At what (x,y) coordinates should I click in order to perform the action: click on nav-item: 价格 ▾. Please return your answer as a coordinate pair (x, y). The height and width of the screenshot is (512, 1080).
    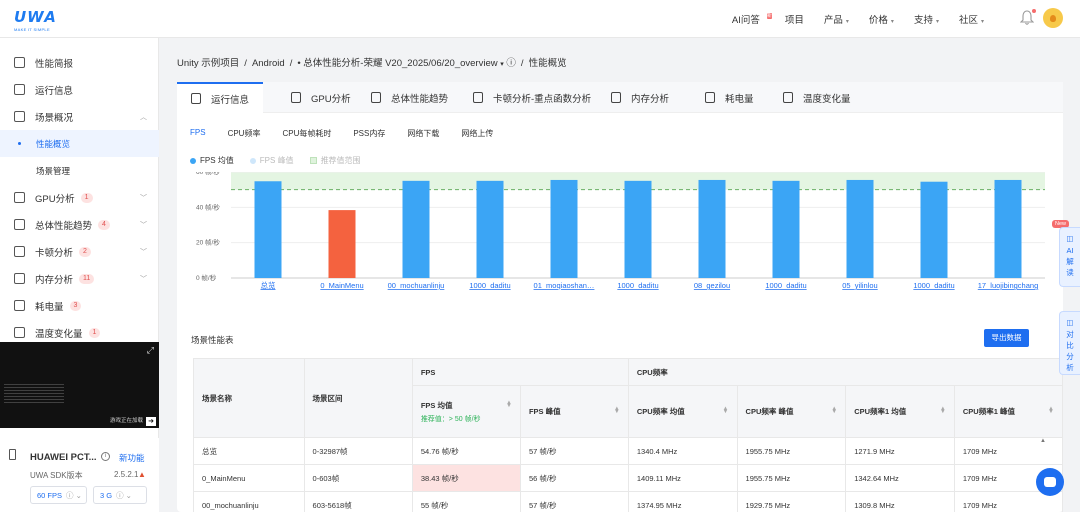
    Looking at the image, I should click on (881, 19).